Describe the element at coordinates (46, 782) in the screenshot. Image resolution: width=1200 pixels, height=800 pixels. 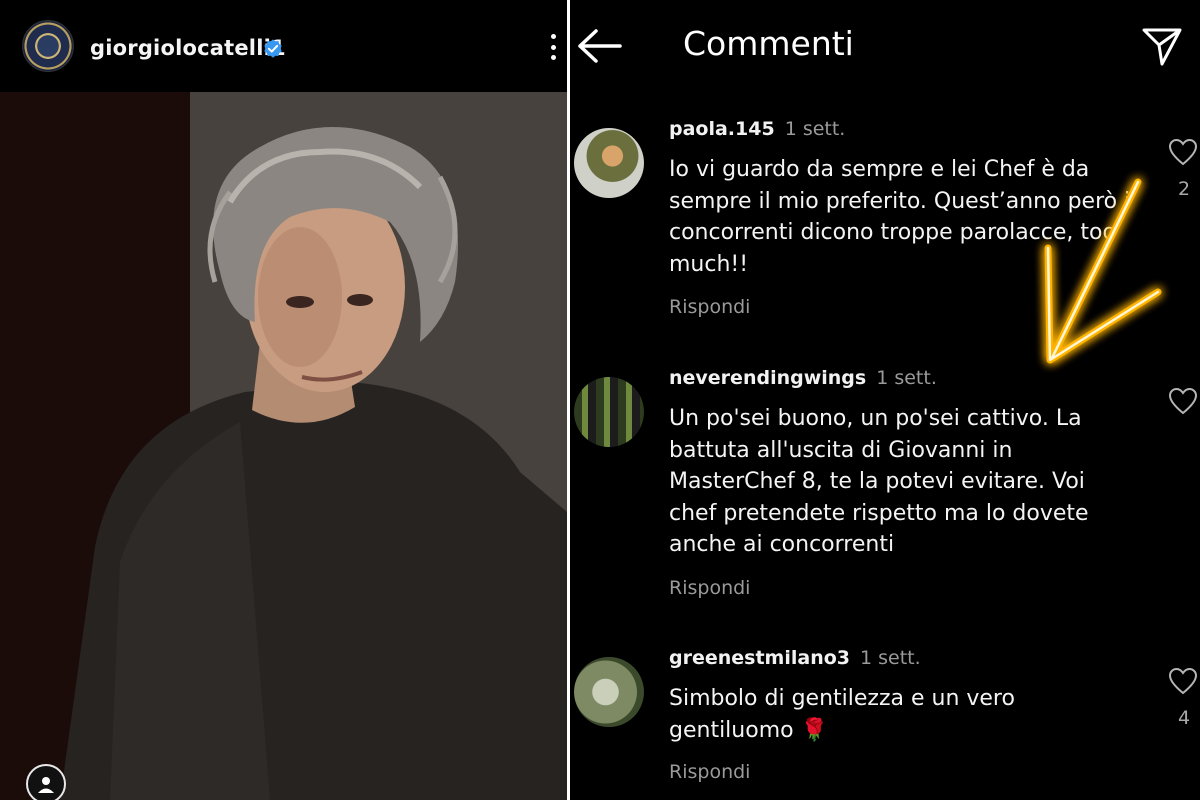
I see `tagged-people-icon` at that location.